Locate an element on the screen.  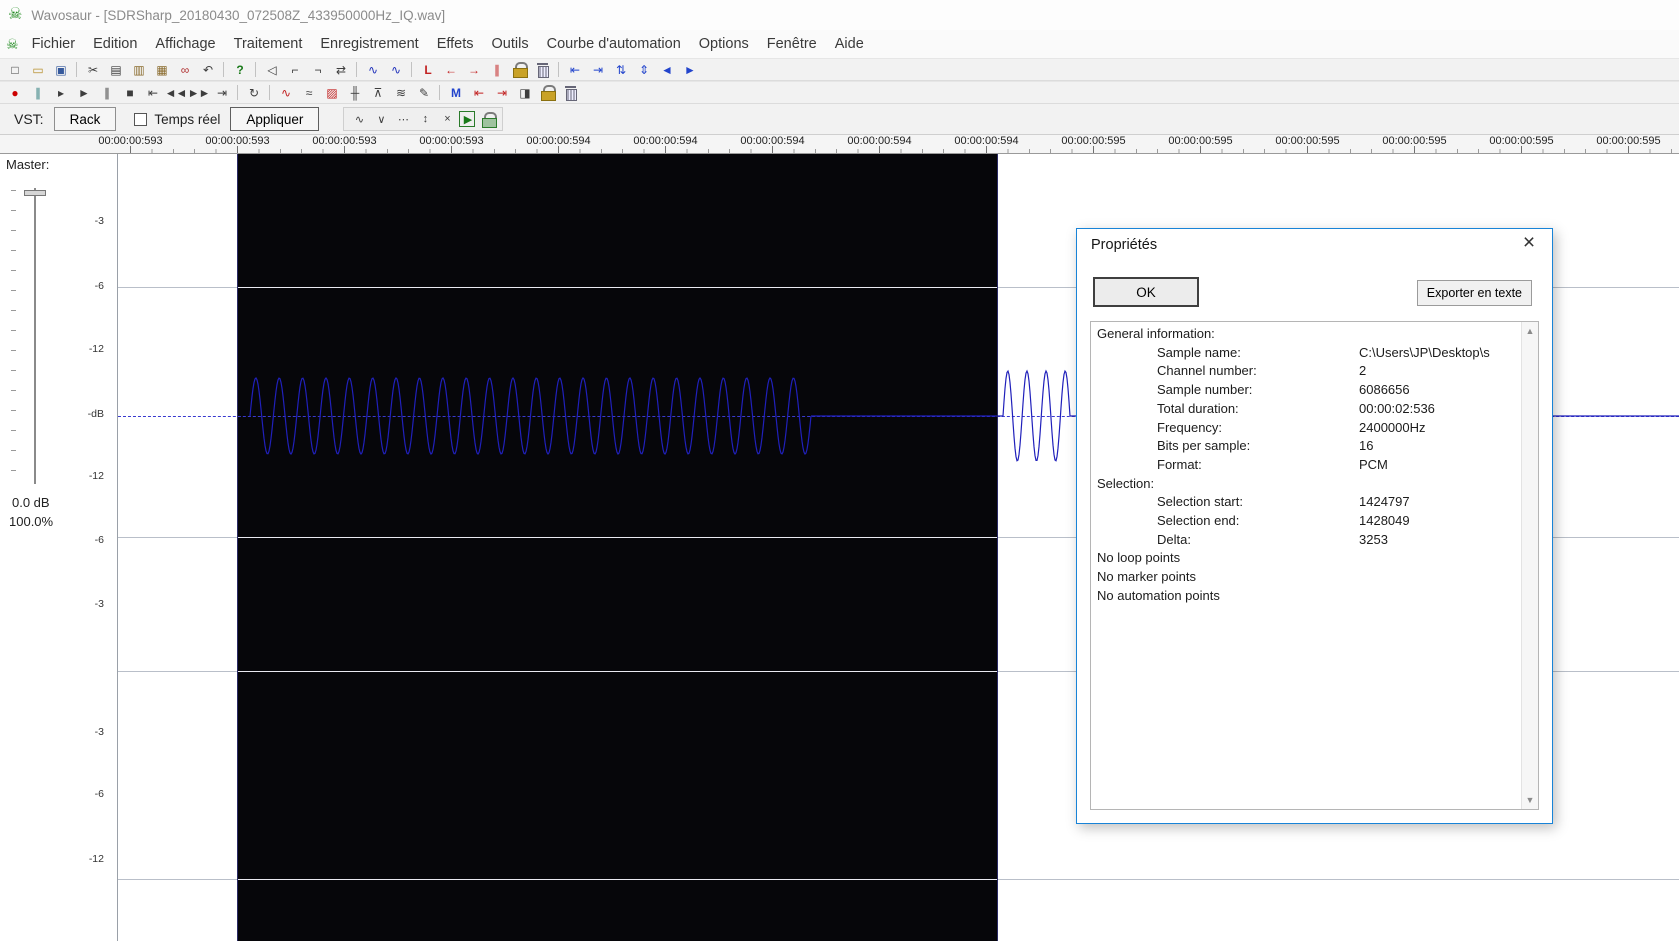
menu-item: Enregistrement is located at coordinates (369, 44).